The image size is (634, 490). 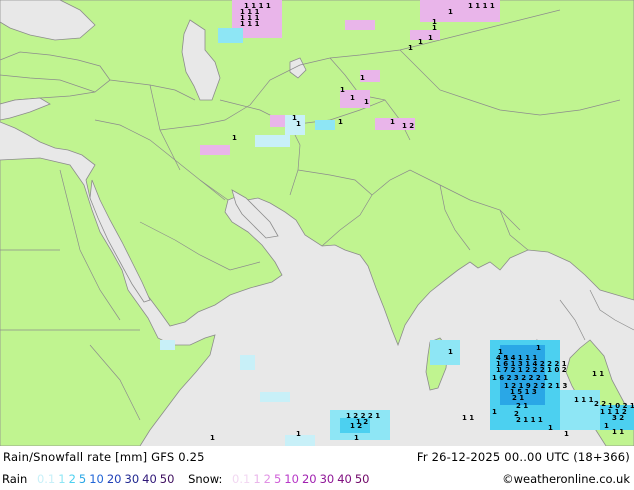 I want to click on snow-legend-value: 40, so click(x=344, y=479).